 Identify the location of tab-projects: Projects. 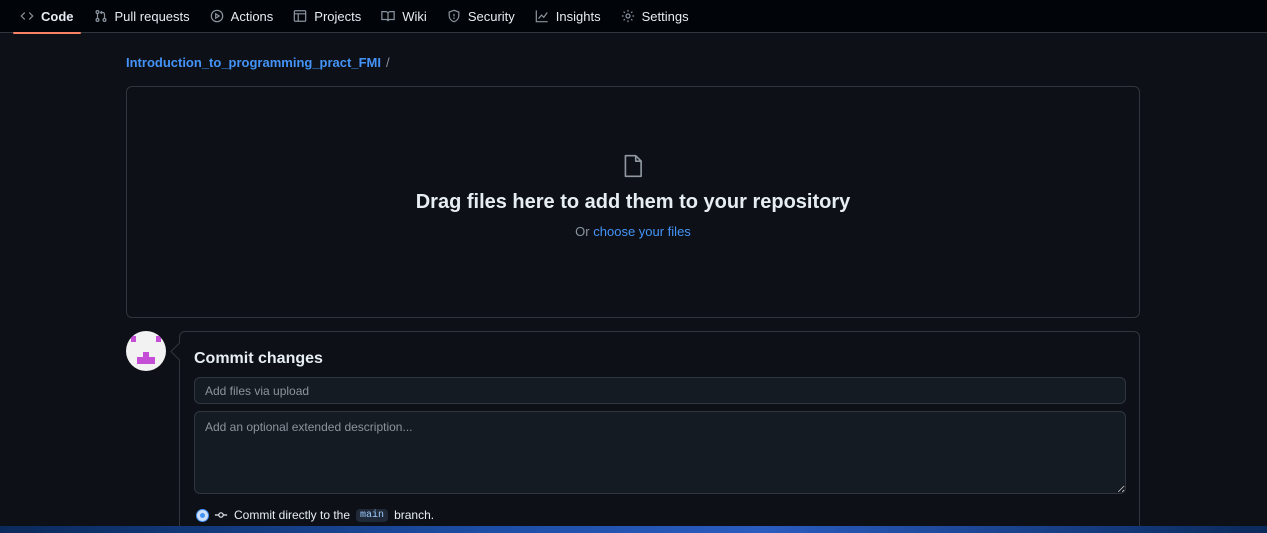
(327, 16).